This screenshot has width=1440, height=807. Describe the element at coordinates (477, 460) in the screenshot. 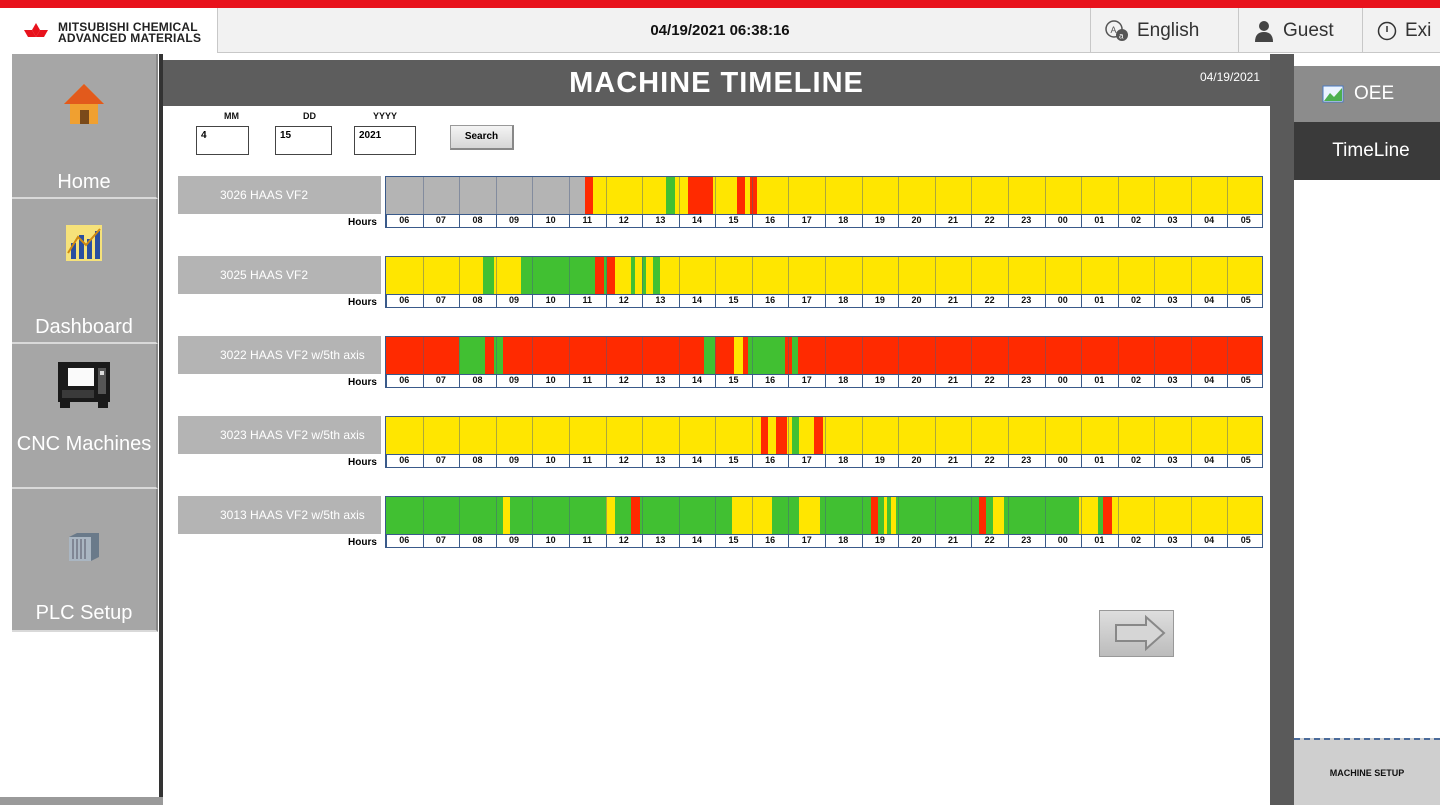

I see `hour-tick-label: 08` at that location.